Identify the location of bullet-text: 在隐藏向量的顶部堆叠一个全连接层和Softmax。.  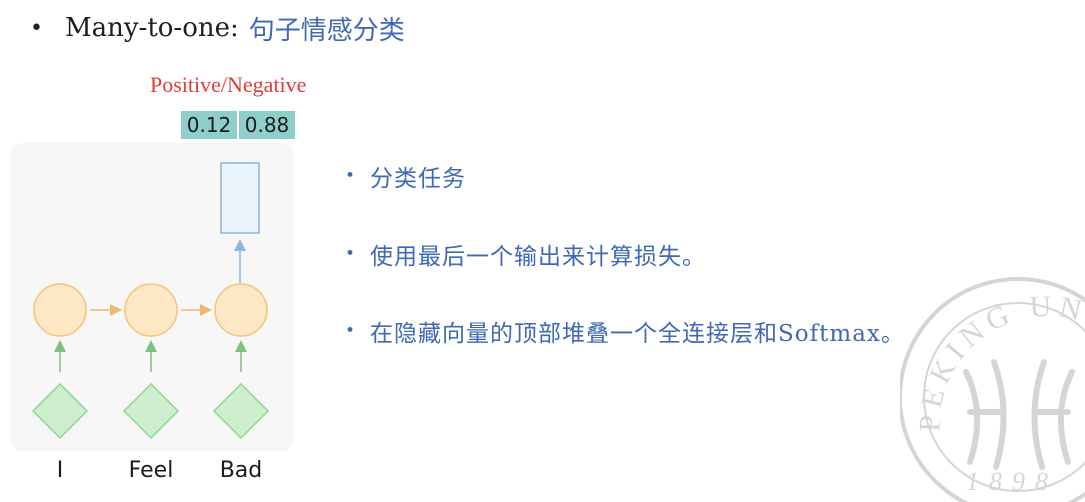
(637, 334).